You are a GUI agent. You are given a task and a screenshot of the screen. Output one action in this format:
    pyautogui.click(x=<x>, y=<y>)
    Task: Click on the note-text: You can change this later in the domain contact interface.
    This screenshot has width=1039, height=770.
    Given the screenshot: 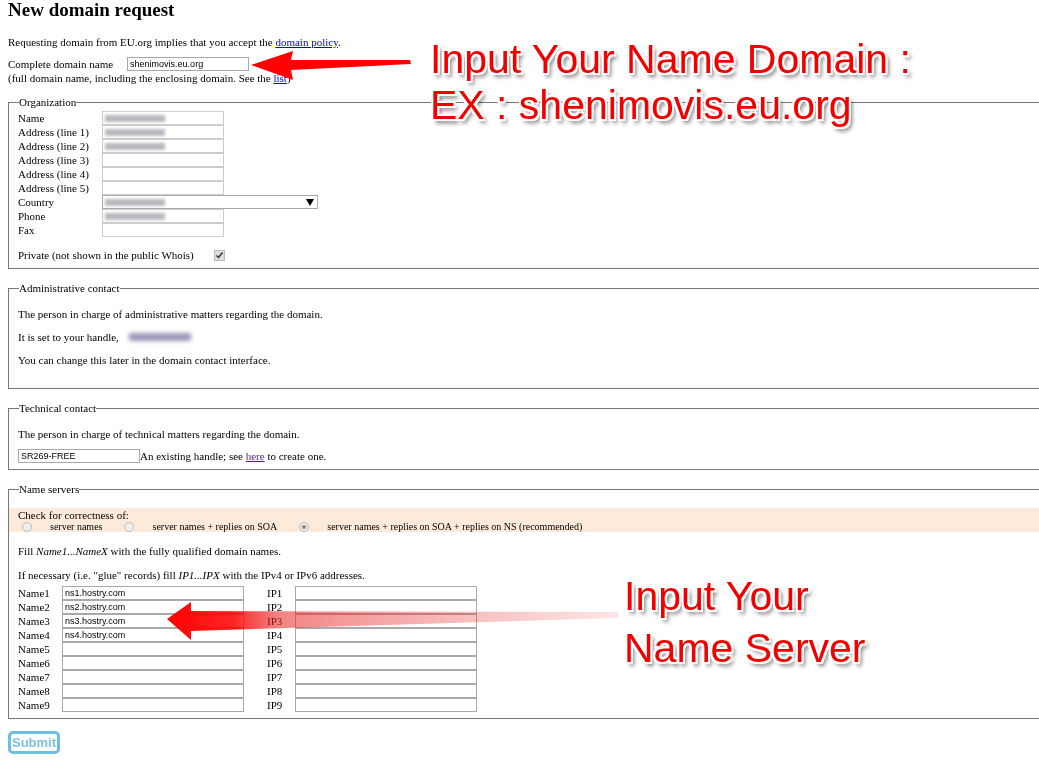 What is the action you would take?
    pyautogui.click(x=145, y=360)
    